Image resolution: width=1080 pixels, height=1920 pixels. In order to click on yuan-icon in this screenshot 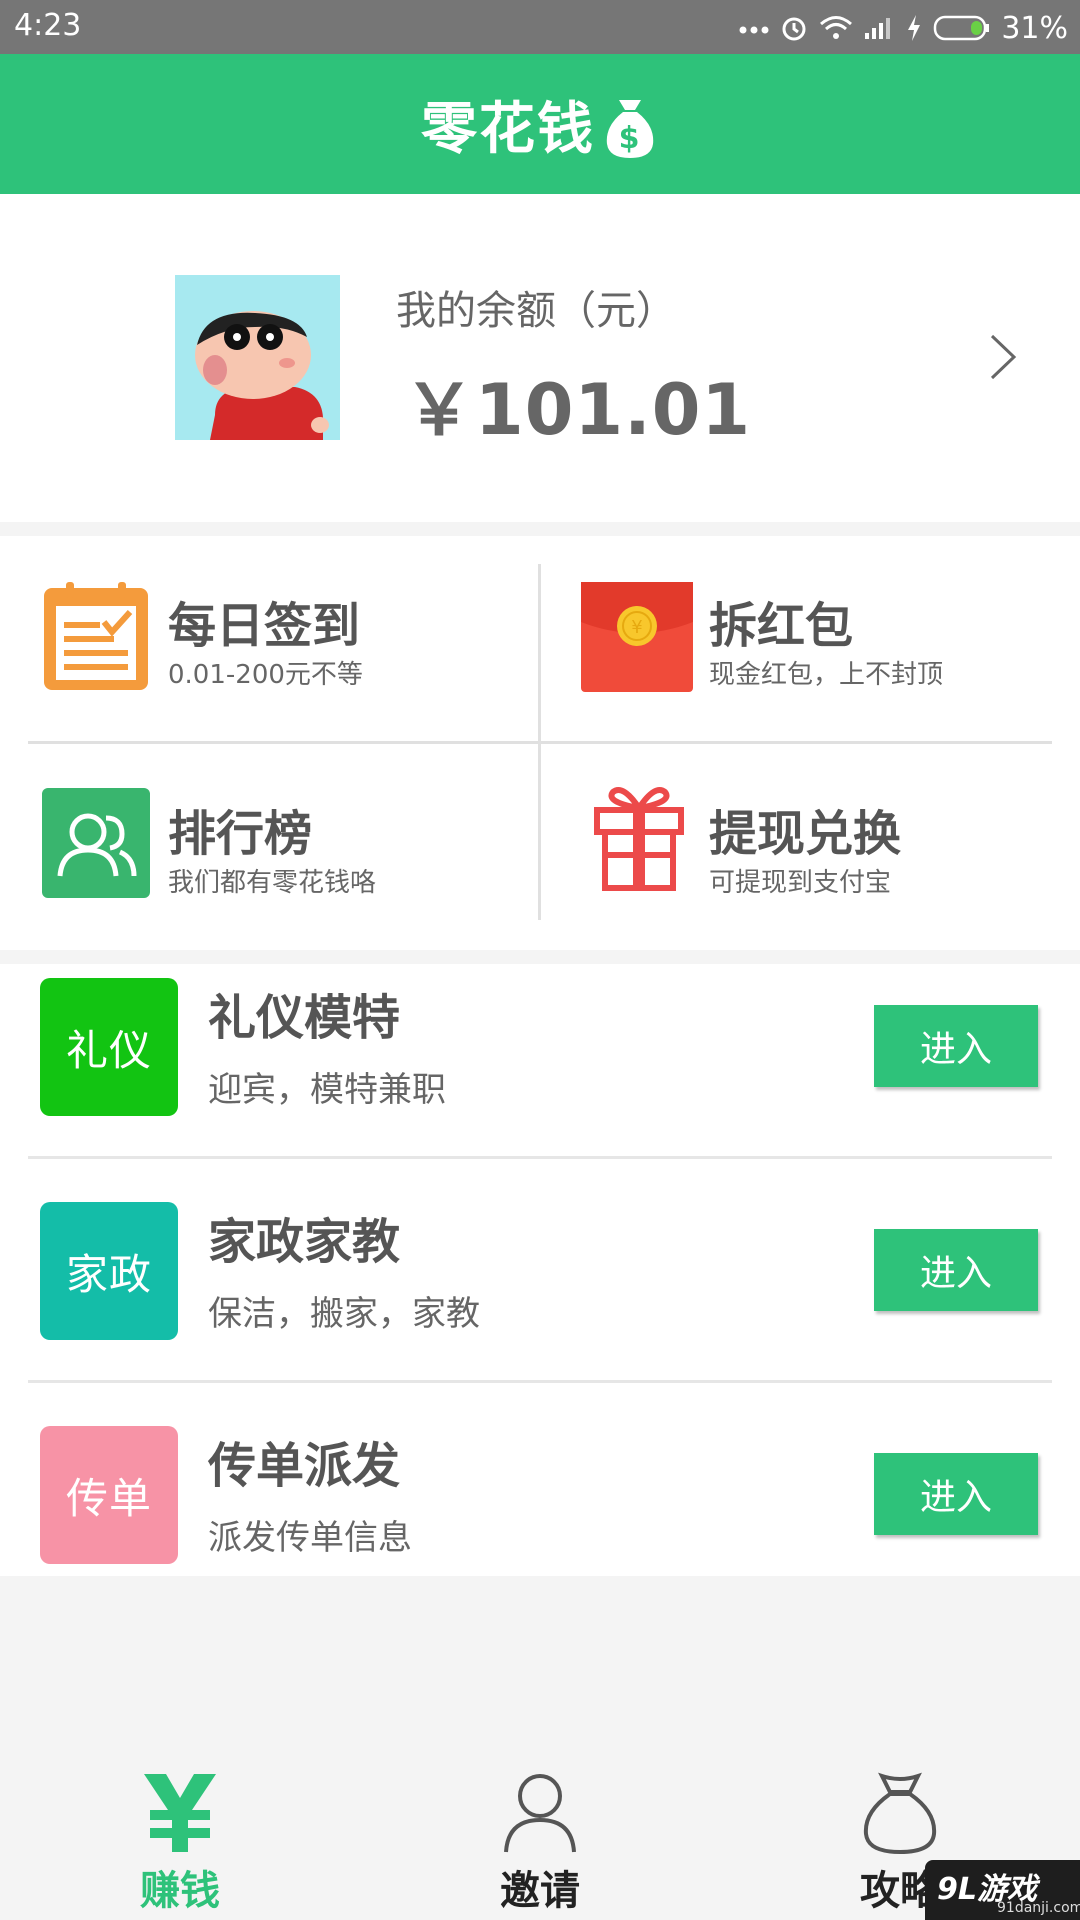, I will do `click(180, 1813)`.